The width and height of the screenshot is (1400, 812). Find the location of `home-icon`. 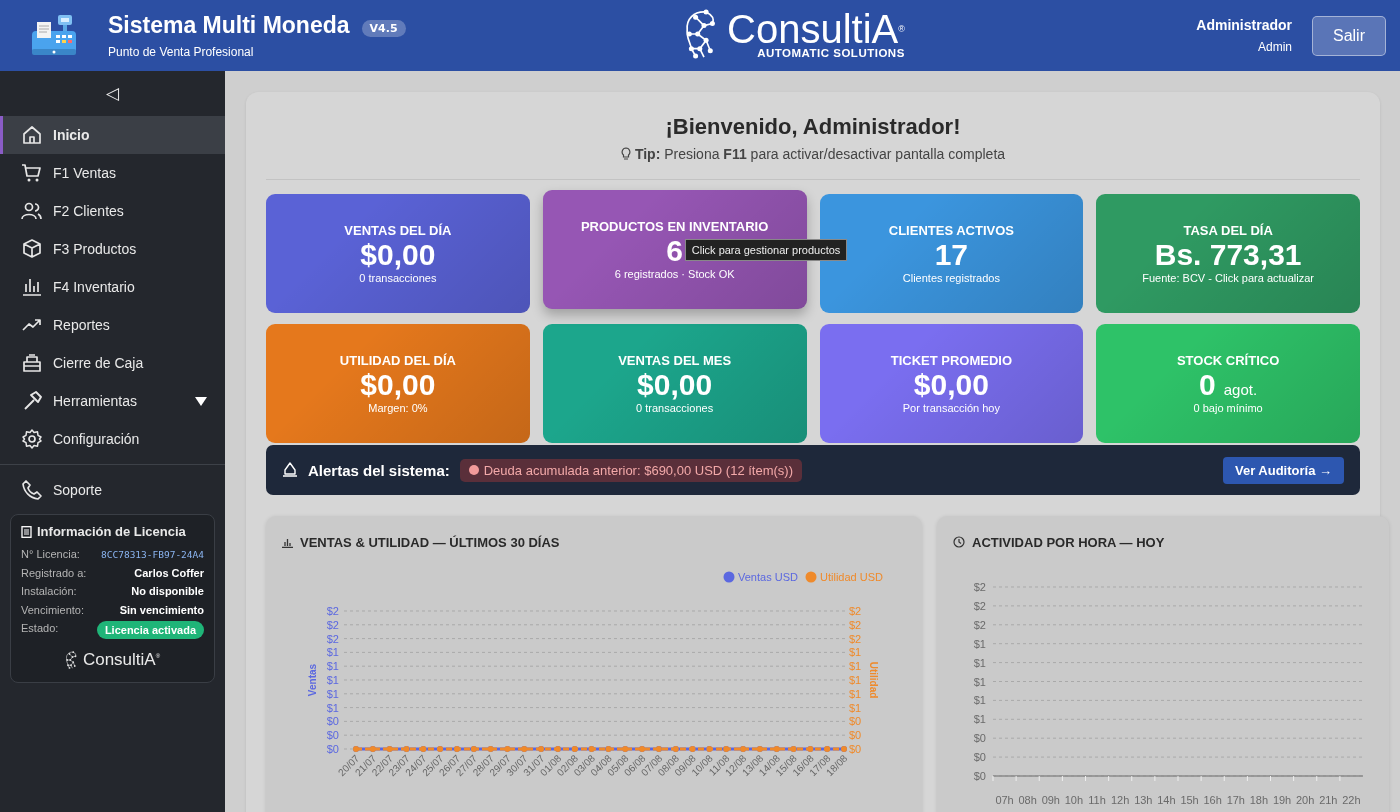

home-icon is located at coordinates (32, 135).